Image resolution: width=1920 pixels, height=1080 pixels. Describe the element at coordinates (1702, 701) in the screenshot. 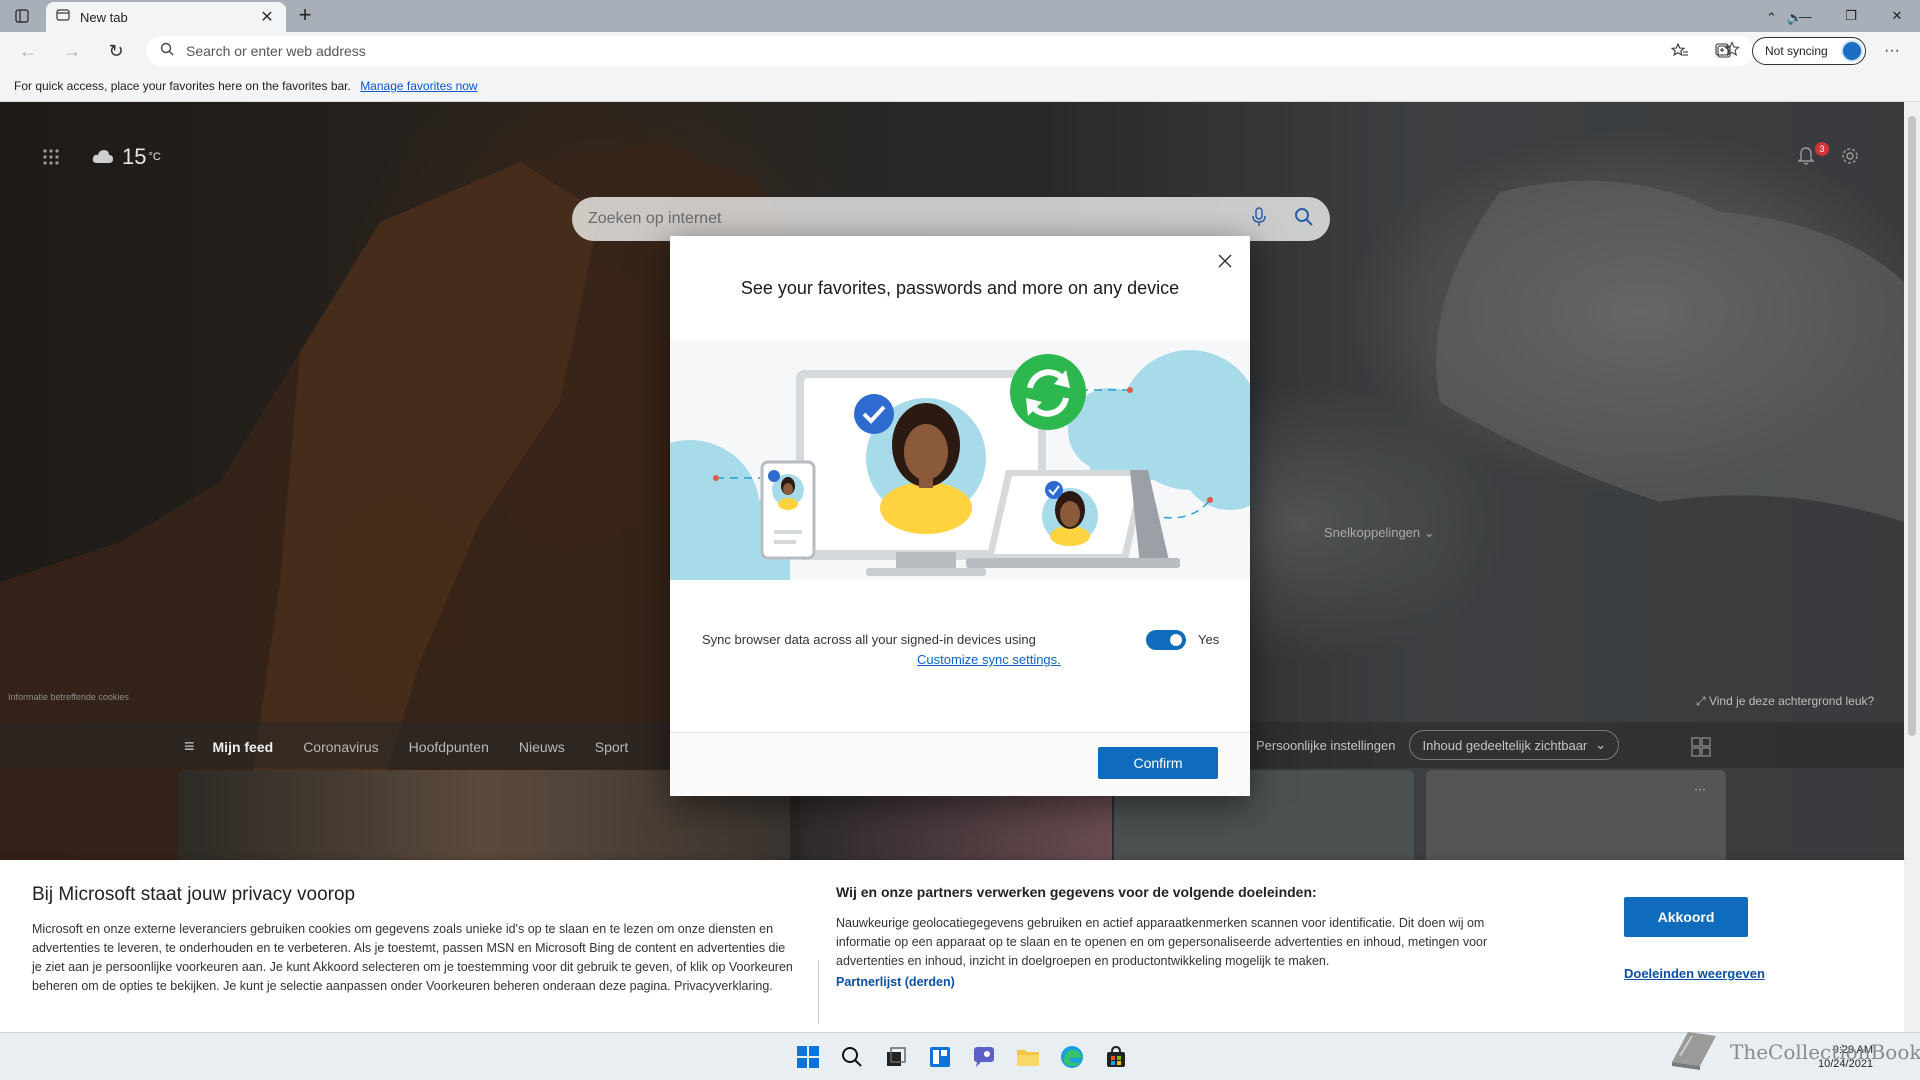

I see `expand-icon: ⤢` at that location.